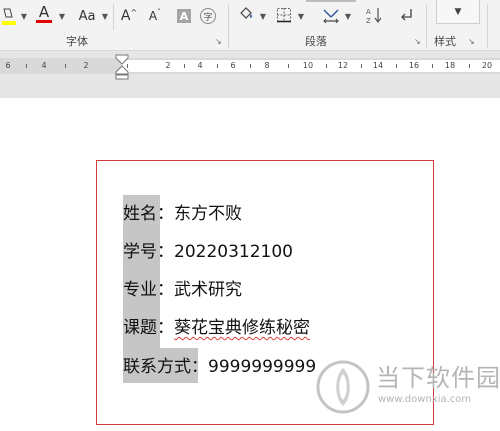 The width and height of the screenshot is (500, 431). I want to click on shrink-font-icon: ˇ, so click(159, 12).